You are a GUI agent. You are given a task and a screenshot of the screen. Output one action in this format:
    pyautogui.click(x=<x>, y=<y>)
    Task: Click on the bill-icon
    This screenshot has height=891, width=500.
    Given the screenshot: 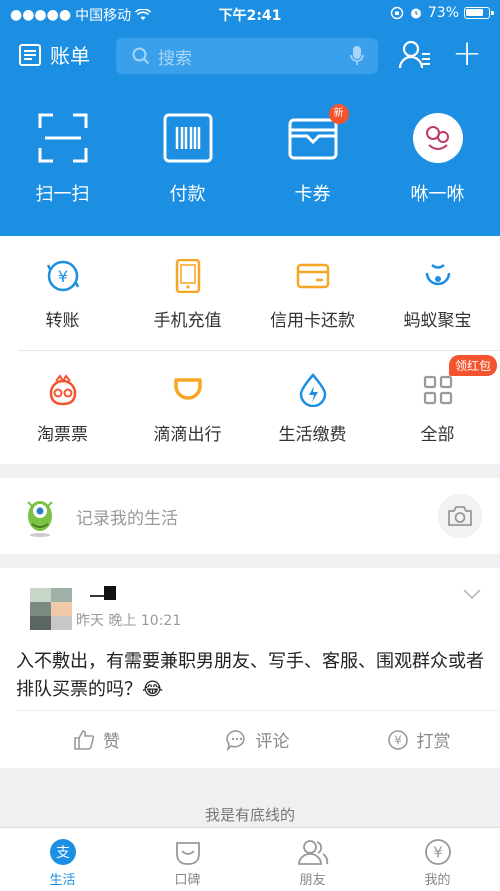 What is the action you would take?
    pyautogui.click(x=30, y=54)
    